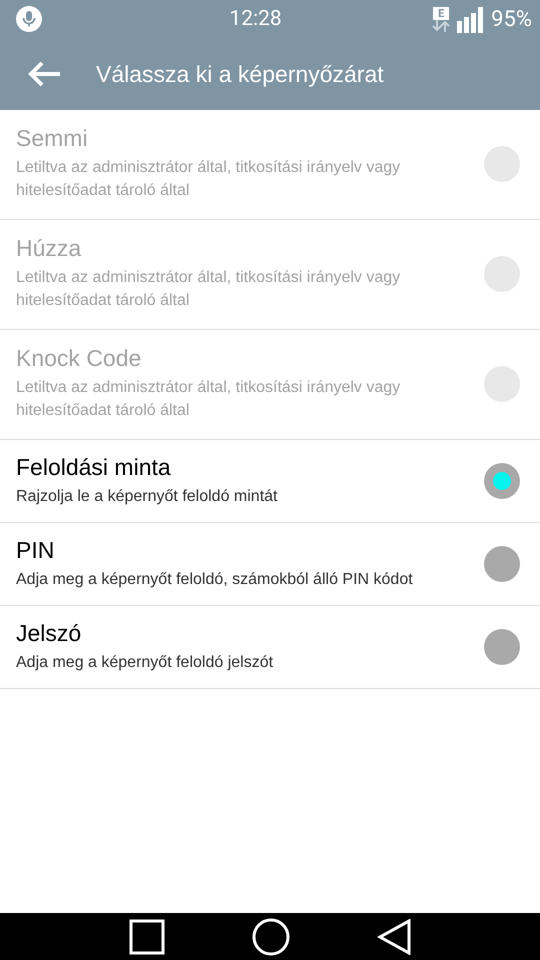  Describe the element at coordinates (49, 248) in the screenshot. I see `option-title: Húzza` at that location.